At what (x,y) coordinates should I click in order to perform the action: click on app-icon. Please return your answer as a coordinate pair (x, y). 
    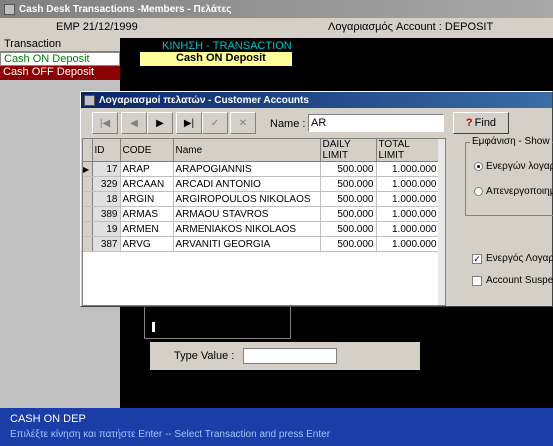
    Looking at the image, I should click on (9, 9).